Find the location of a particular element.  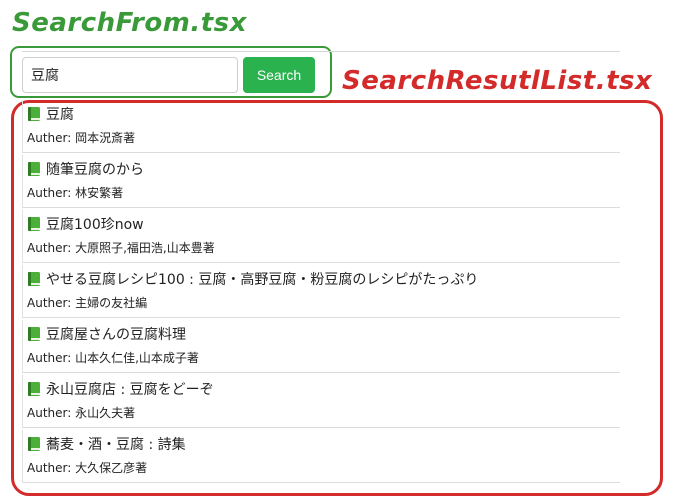

author-name: 林安繁著 is located at coordinates (99, 193).